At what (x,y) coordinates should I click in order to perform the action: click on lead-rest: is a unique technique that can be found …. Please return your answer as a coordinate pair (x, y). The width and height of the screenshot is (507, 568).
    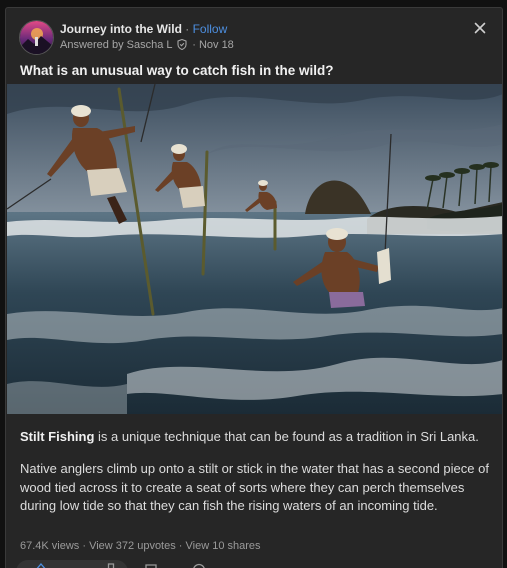
    Looking at the image, I should click on (286, 436).